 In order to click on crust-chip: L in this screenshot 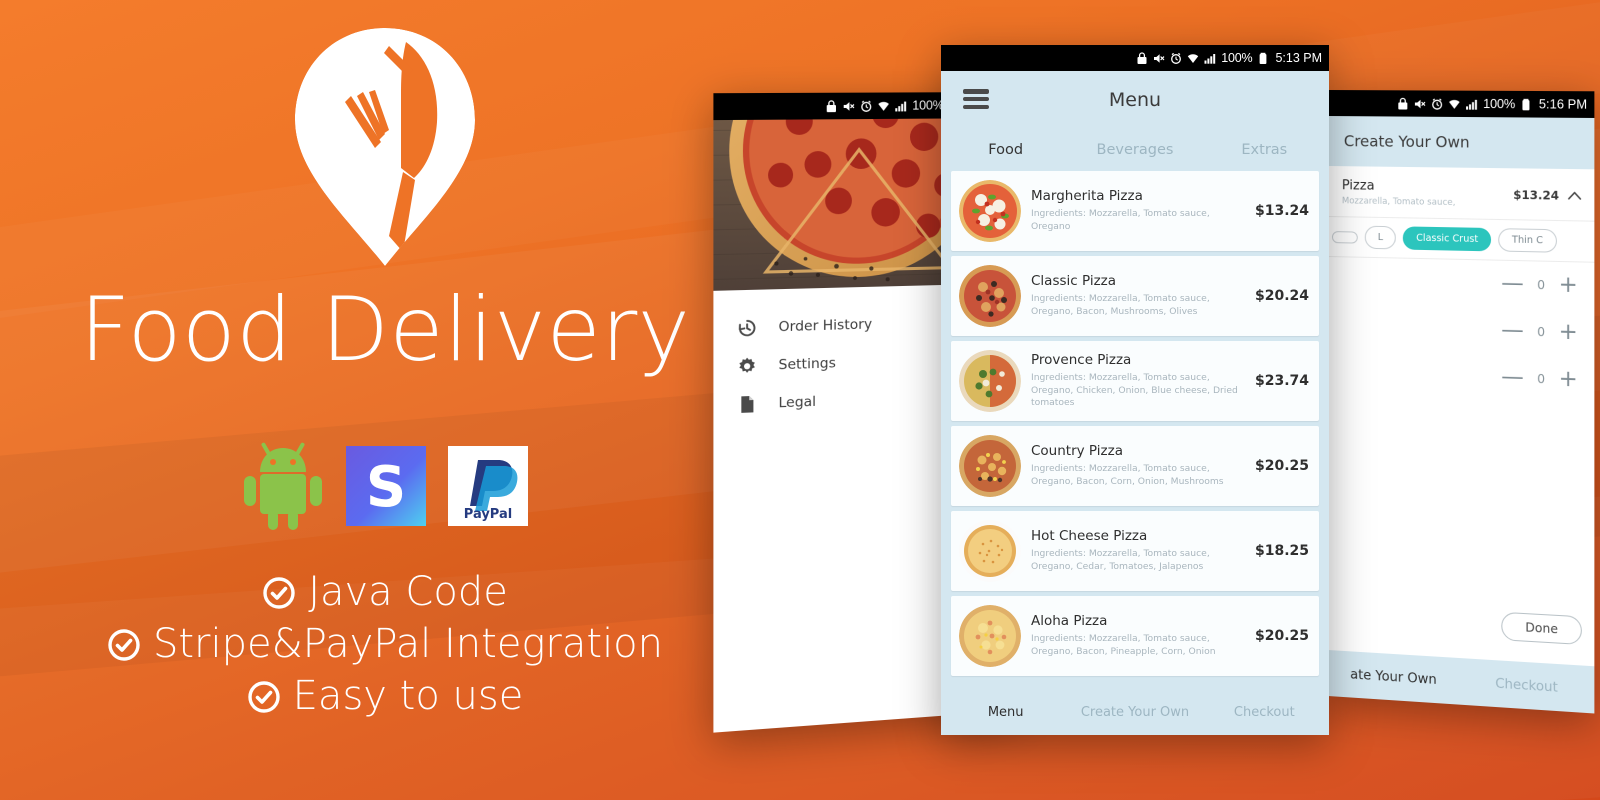, I will do `click(1380, 237)`.